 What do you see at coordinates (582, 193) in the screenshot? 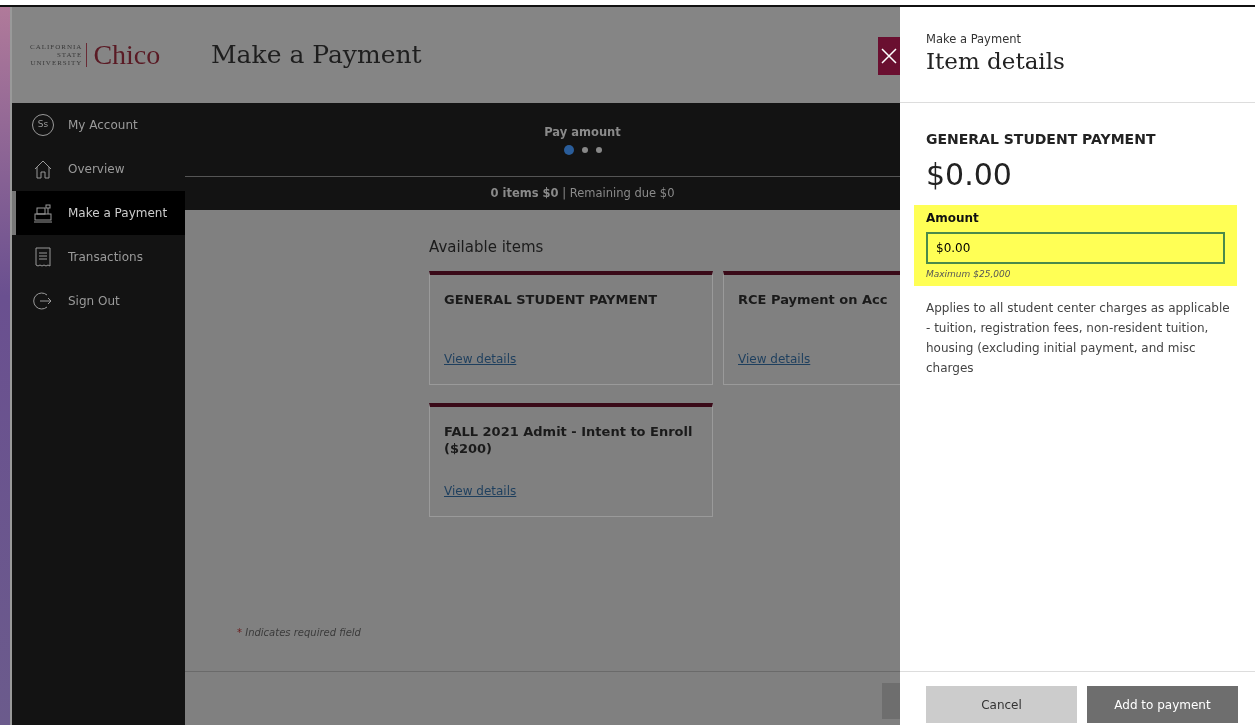
I see `payment-summary: 0 items $0 | Remaining due $0` at bounding box center [582, 193].